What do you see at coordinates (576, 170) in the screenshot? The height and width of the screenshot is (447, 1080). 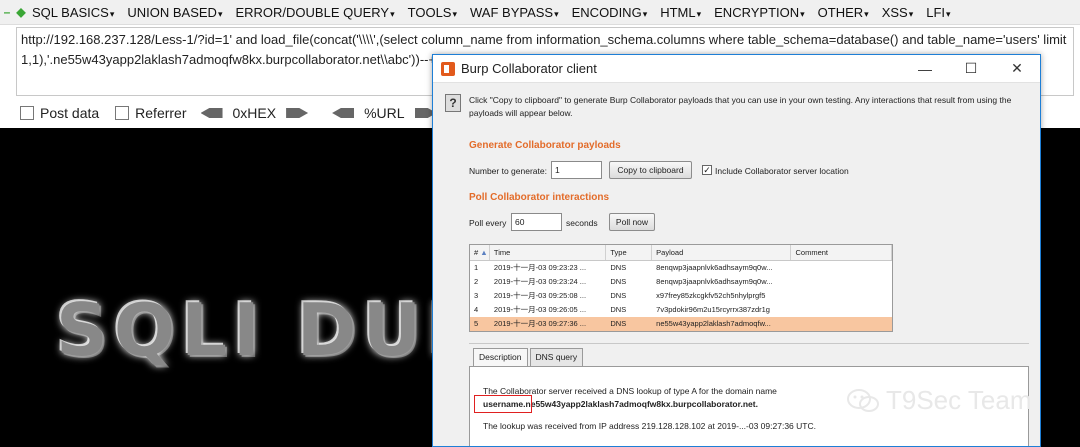 I see `number-input: 1` at bounding box center [576, 170].